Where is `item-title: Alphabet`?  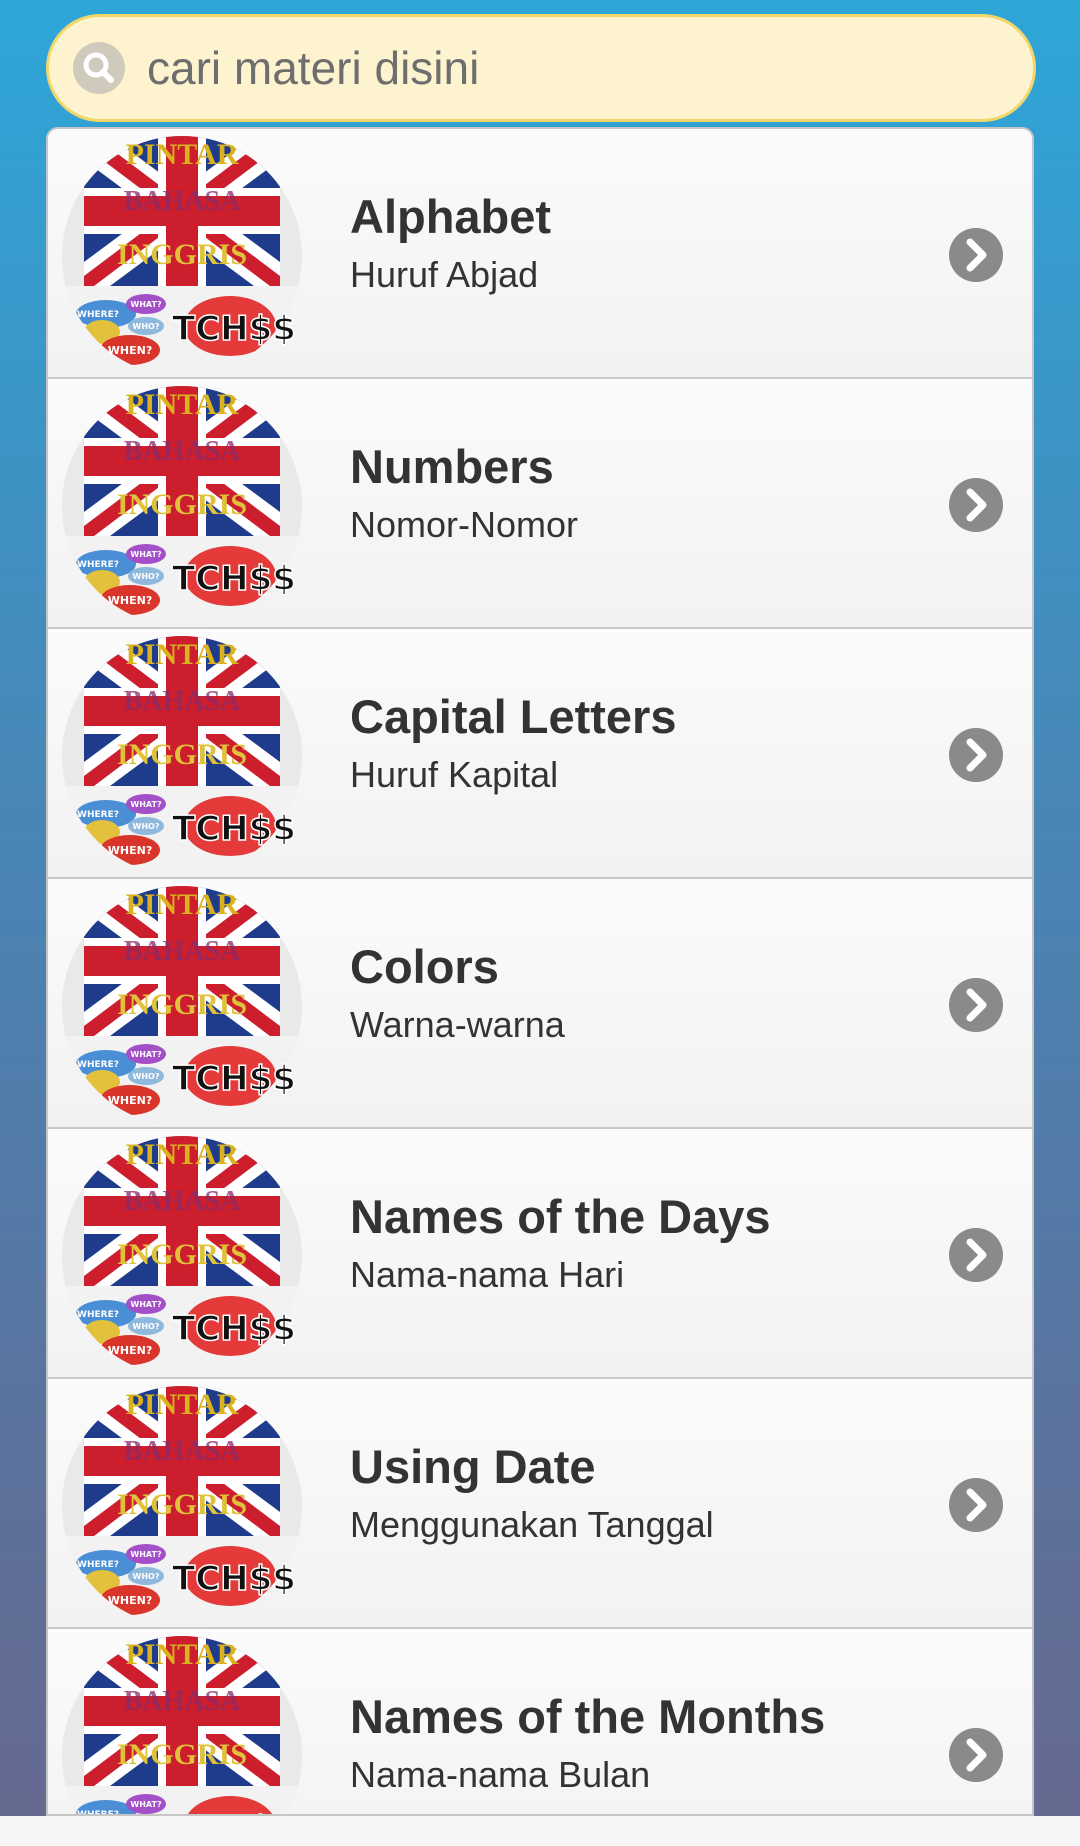
item-title: Alphabet is located at coordinates (451, 216).